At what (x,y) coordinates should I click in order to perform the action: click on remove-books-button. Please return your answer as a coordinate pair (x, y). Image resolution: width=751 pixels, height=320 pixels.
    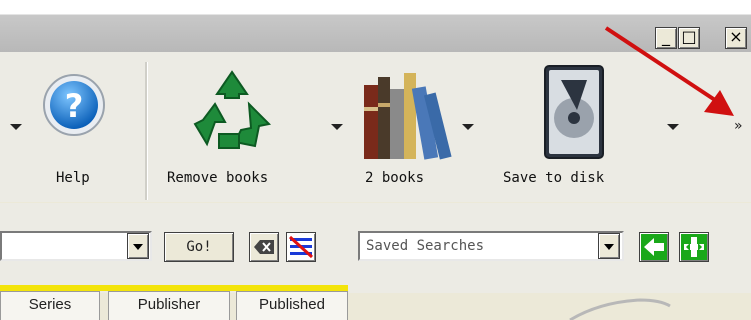
    Looking at the image, I should click on (232, 111).